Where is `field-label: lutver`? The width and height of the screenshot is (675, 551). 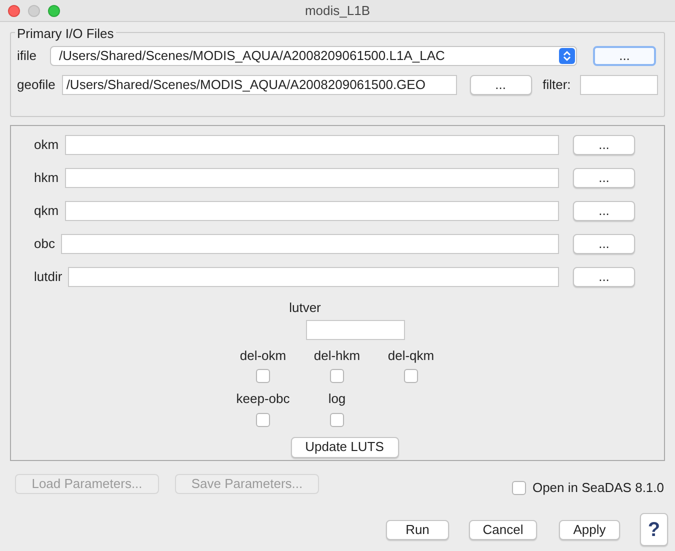 field-label: lutver is located at coordinates (305, 308).